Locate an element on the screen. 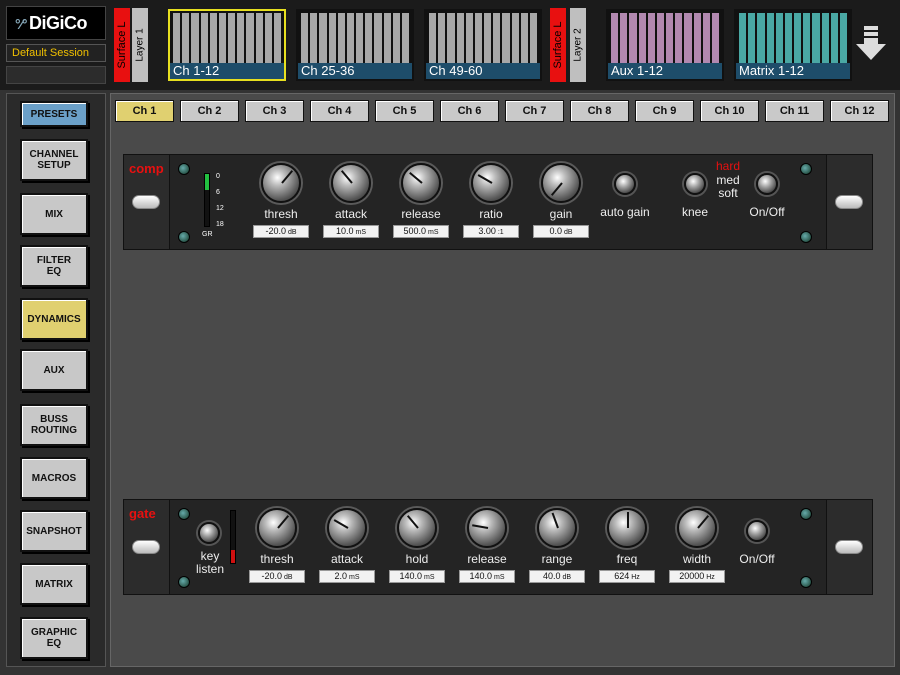 This screenshot has width=900, height=675. gate-thresh-knob is located at coordinates (277, 528).